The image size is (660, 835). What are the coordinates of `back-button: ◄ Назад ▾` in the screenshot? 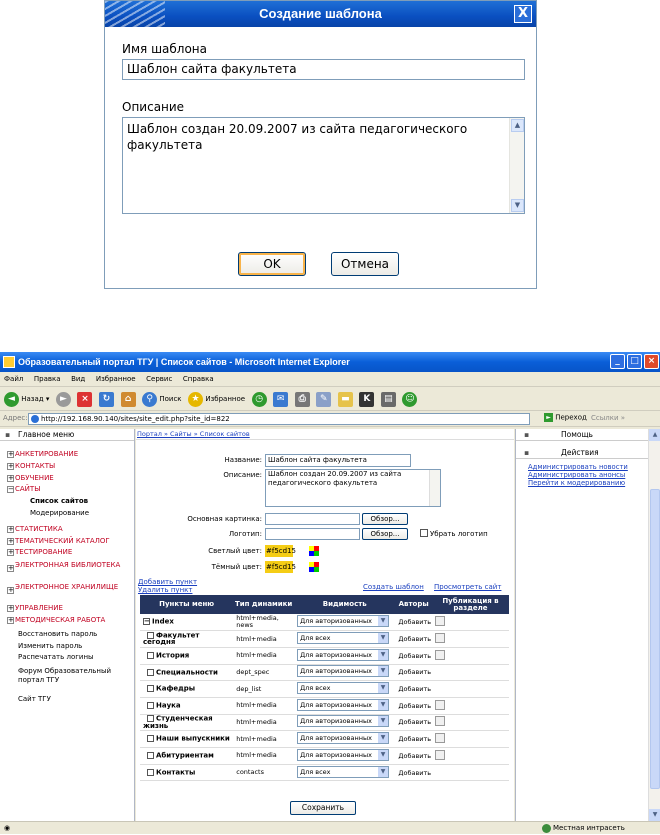 It's located at (26, 399).